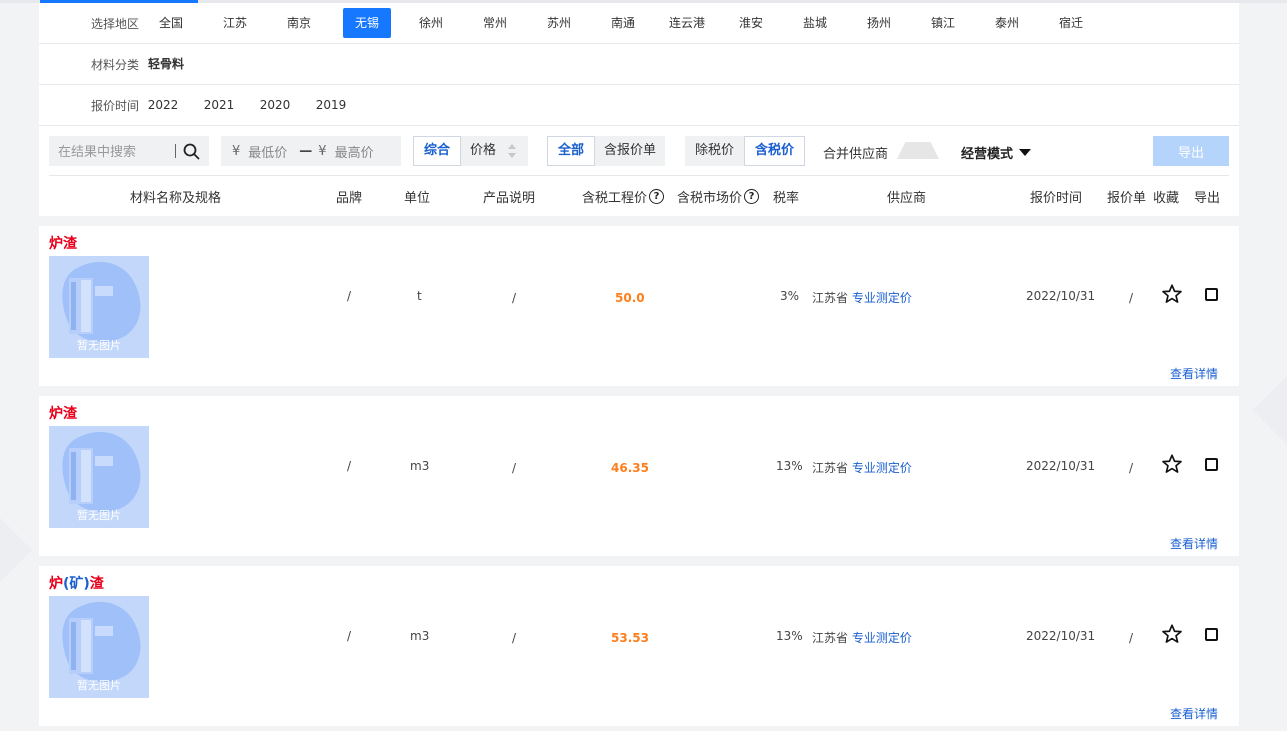 This screenshot has width=1287, height=731. I want to click on quote-time-filter-row: 报价时间 2022 2021 2020 2019, so click(639, 105).